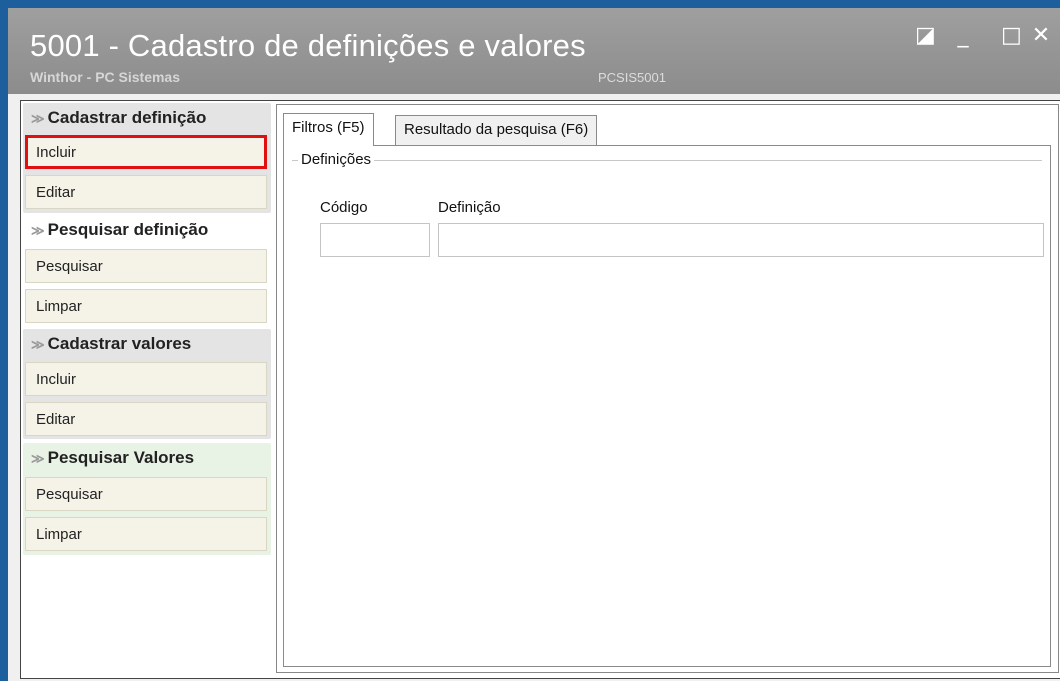 The width and height of the screenshot is (1060, 681). Describe the element at coordinates (925, 36) in the screenshot. I see `restore-icon: ◪` at that location.